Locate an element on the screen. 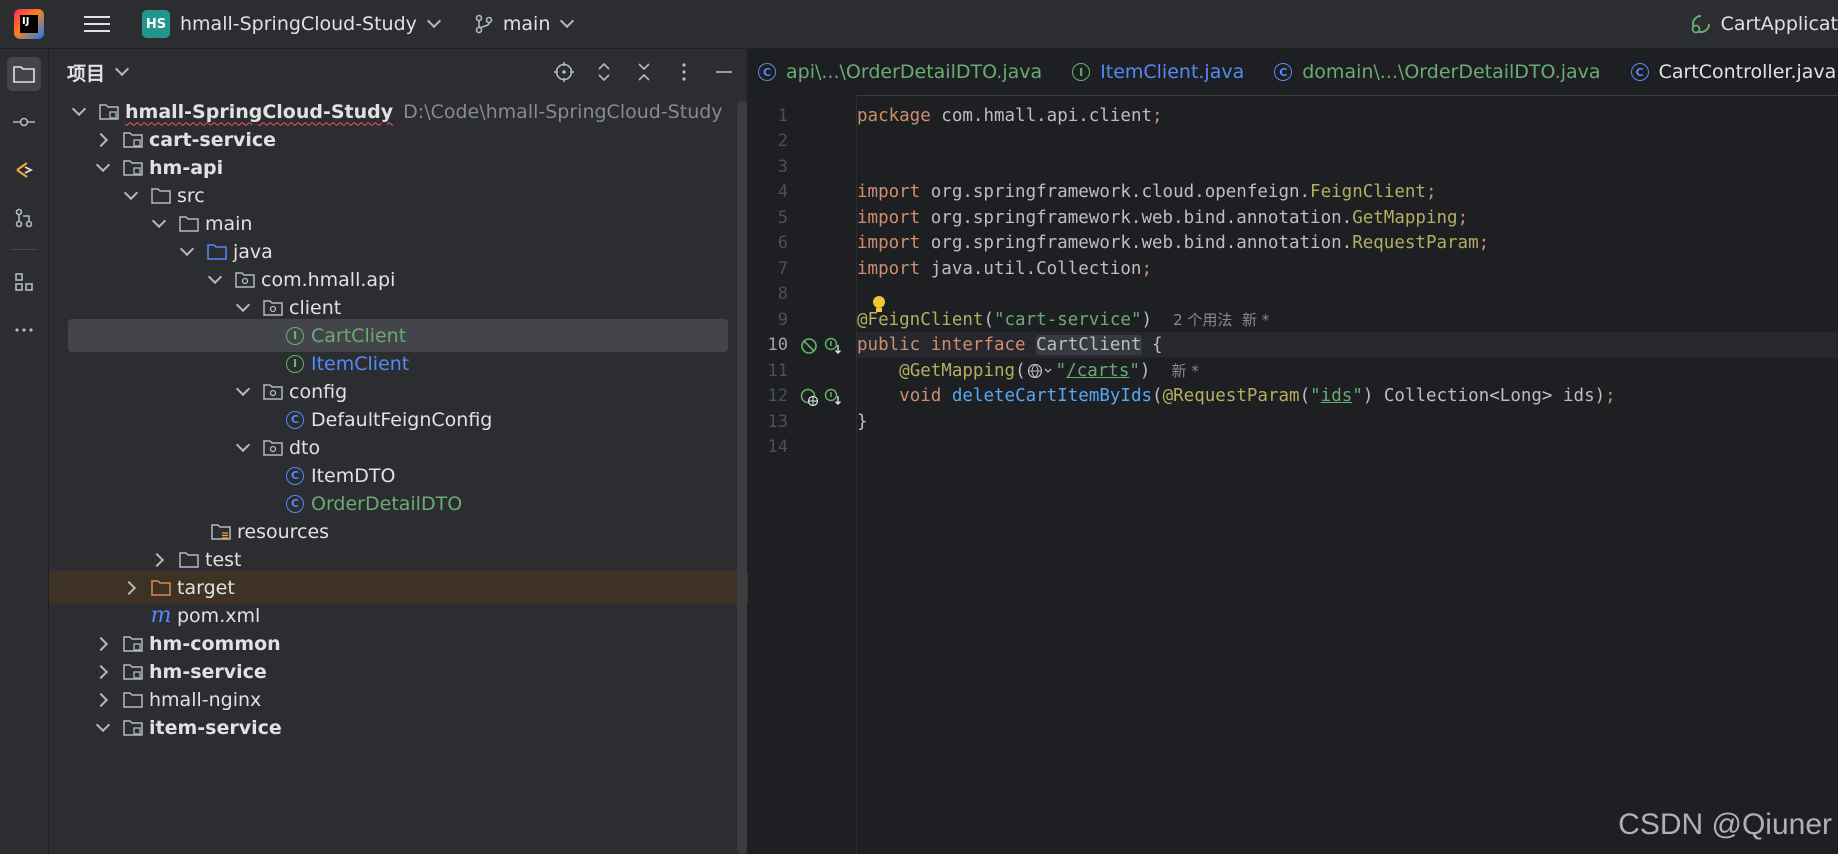 The image size is (1838, 854). tab-item-client: I ItemClient.java is located at coordinates (1163, 72).